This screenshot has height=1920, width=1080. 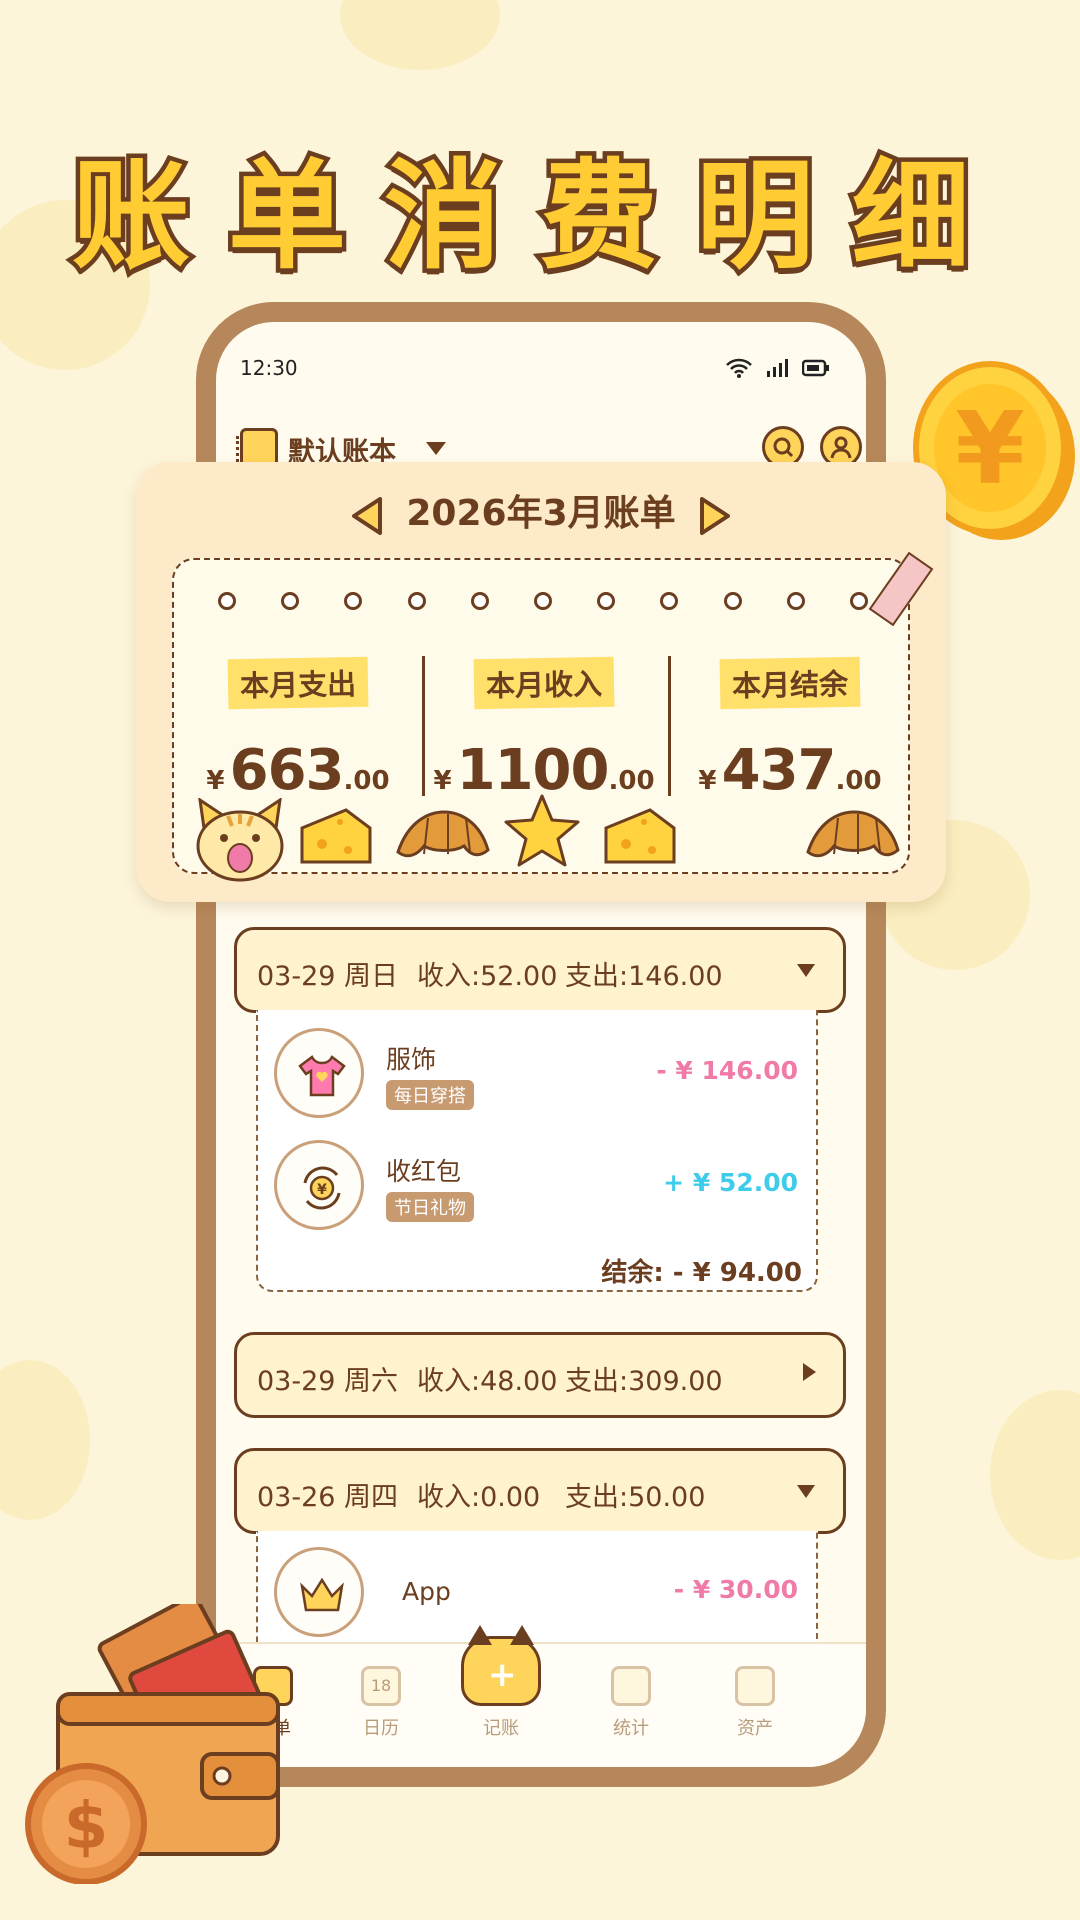 What do you see at coordinates (367, 516) in the screenshot?
I see `prev-month-button` at bounding box center [367, 516].